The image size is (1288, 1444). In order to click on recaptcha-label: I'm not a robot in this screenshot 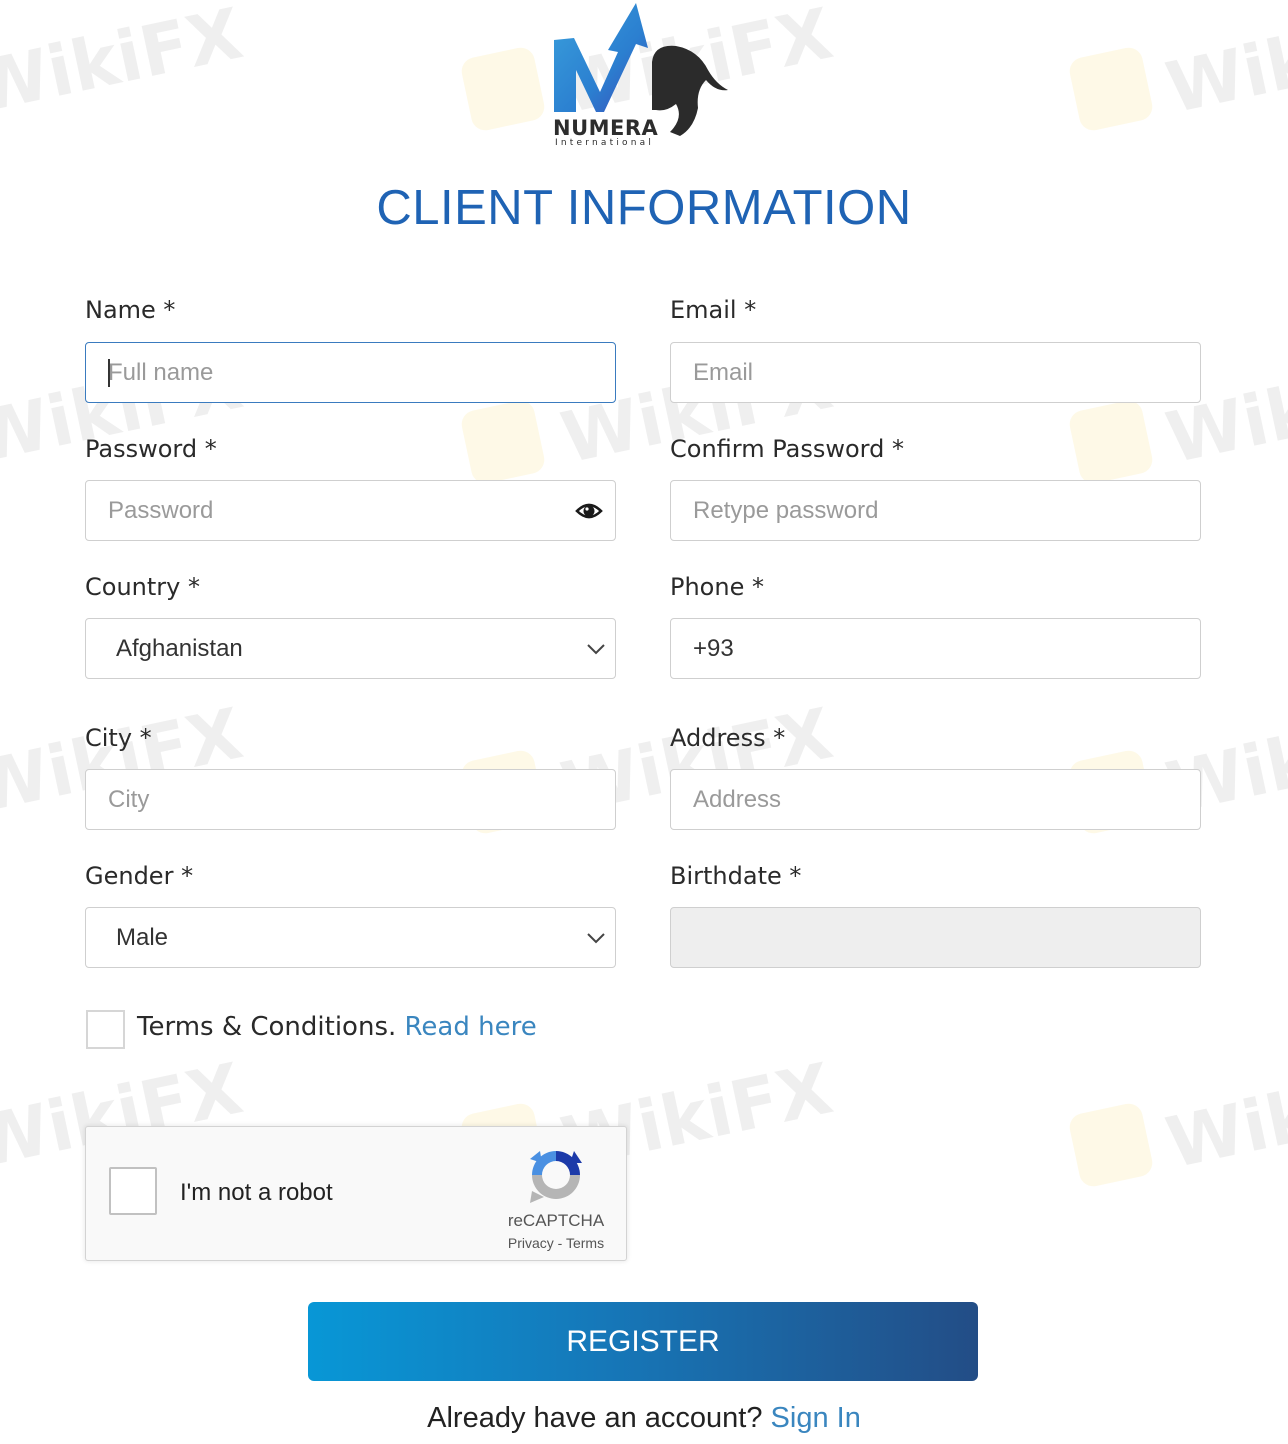, I will do `click(256, 1192)`.